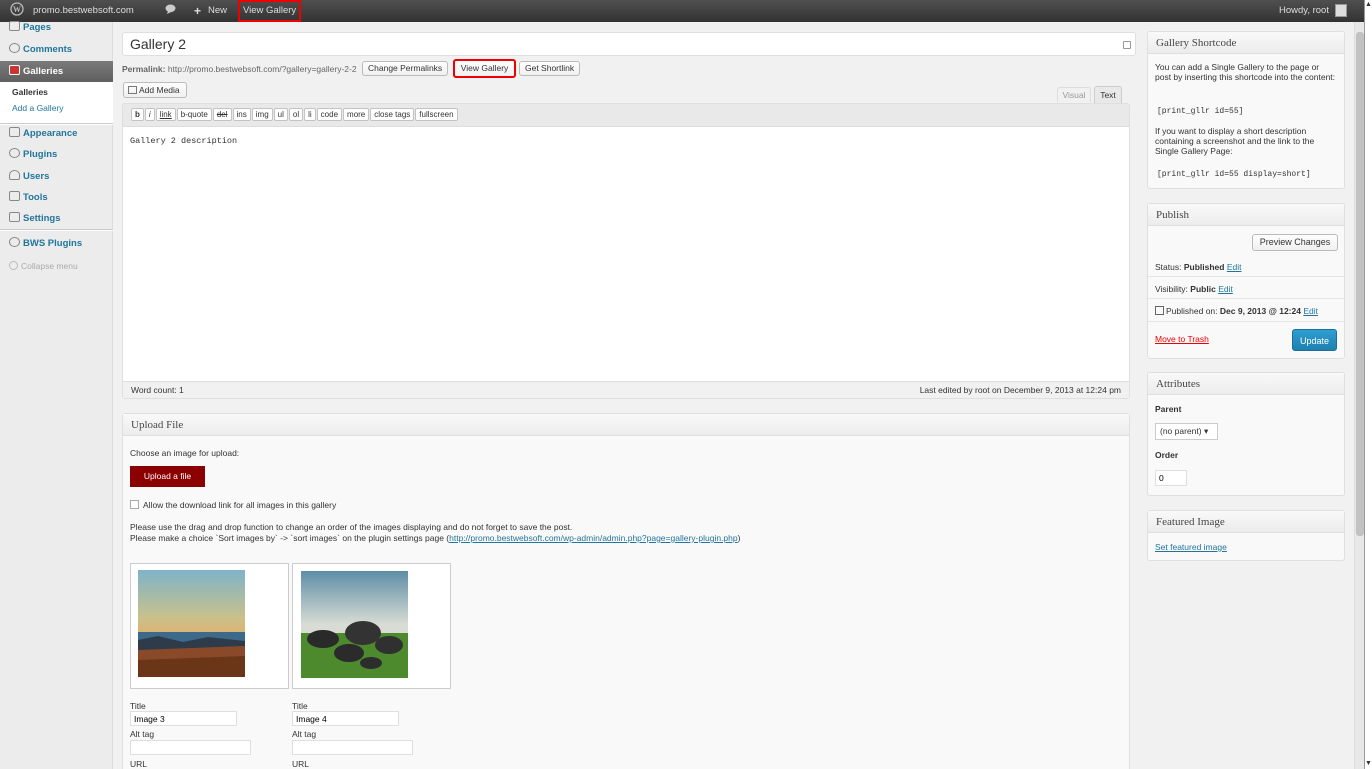 This screenshot has width=1372, height=769. I want to click on published-edit-link: Edit, so click(1310, 311).